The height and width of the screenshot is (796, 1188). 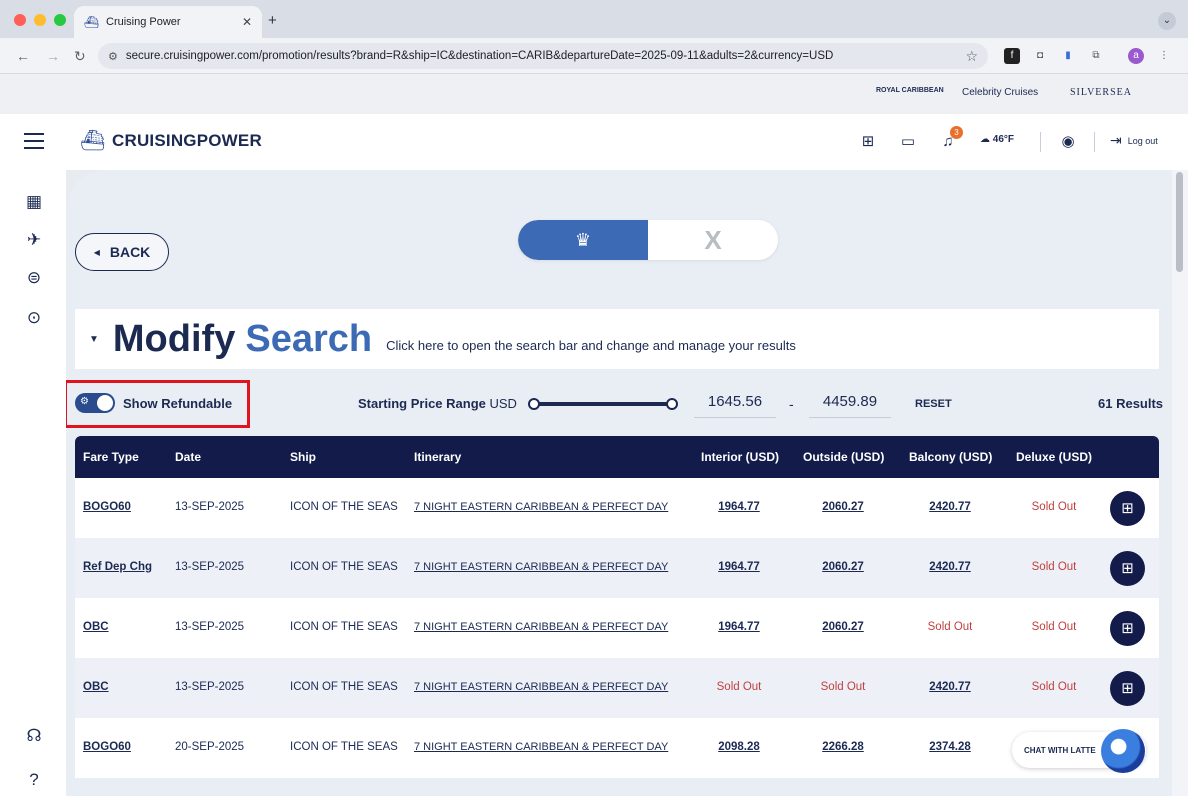 I want to click on back-arrow-icon: ←, so click(x=23, y=56).